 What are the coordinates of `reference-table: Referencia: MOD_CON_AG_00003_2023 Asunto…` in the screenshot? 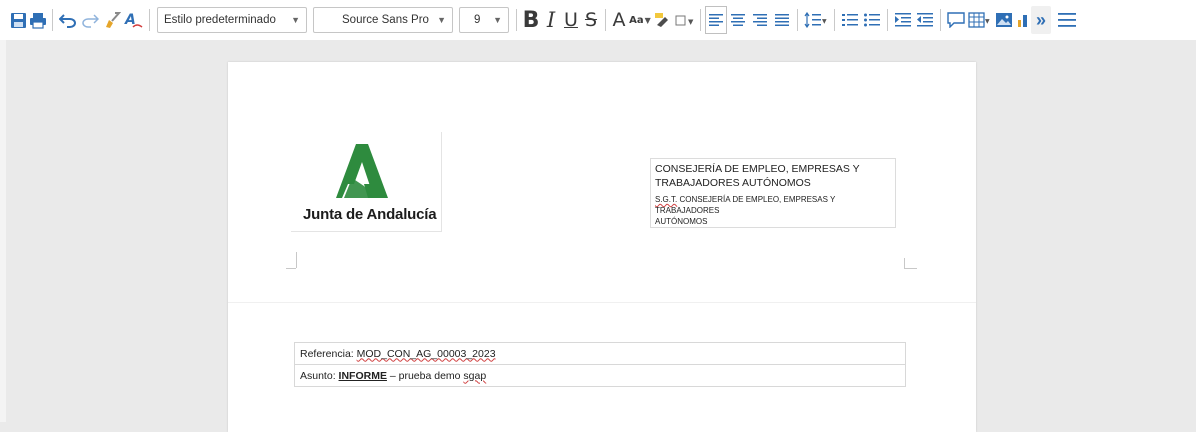 It's located at (600, 364).